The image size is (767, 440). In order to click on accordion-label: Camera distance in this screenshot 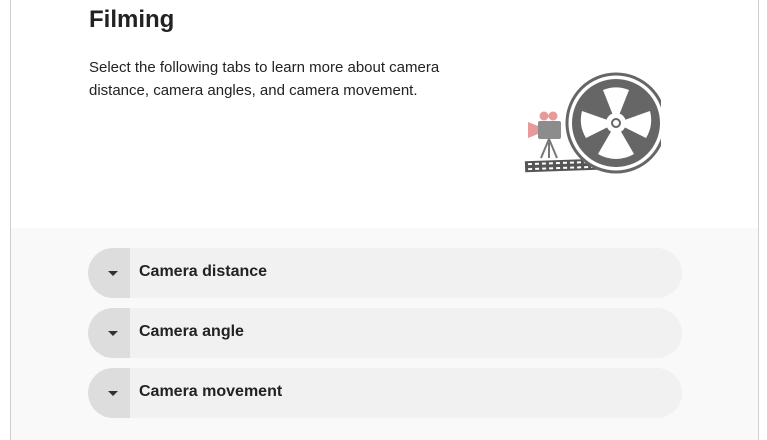, I will do `click(203, 271)`.